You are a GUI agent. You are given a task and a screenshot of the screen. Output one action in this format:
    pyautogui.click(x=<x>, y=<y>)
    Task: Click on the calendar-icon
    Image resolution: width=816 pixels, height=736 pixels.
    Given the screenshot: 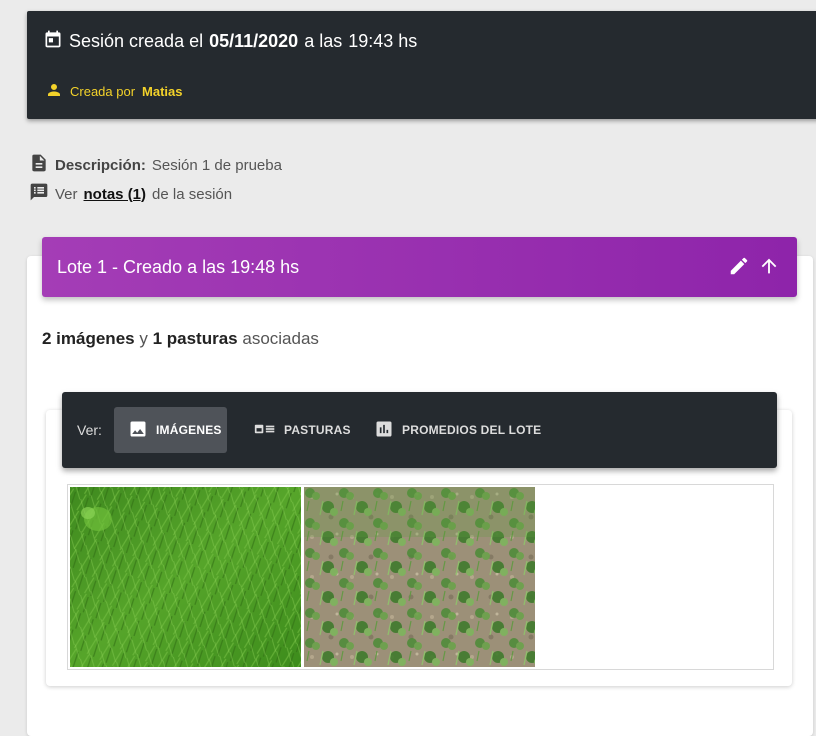 What is the action you would take?
    pyautogui.click(x=53, y=41)
    